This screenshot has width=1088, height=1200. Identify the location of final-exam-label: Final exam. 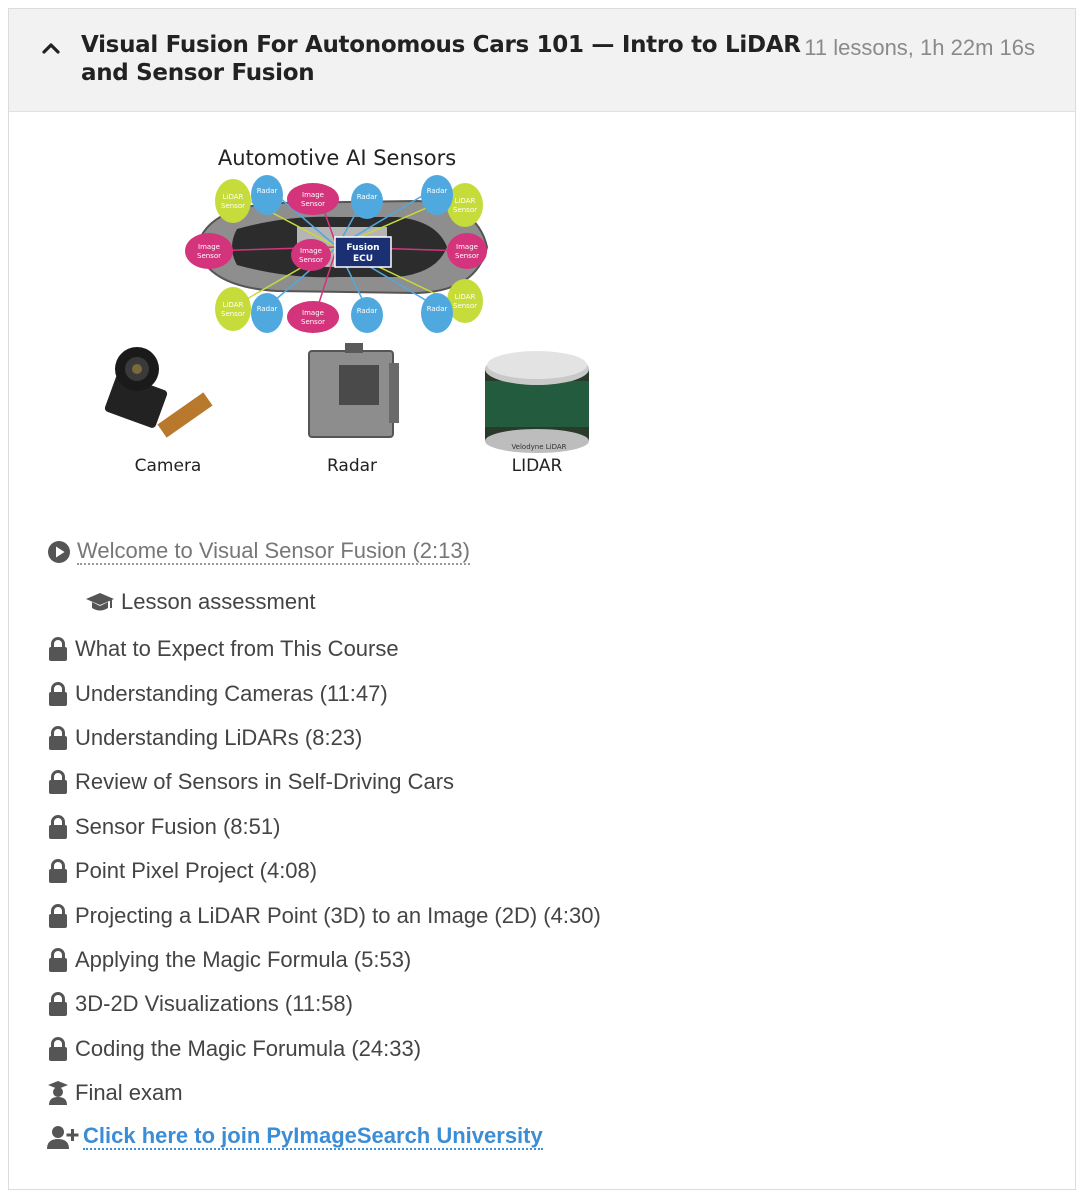
(129, 1093).